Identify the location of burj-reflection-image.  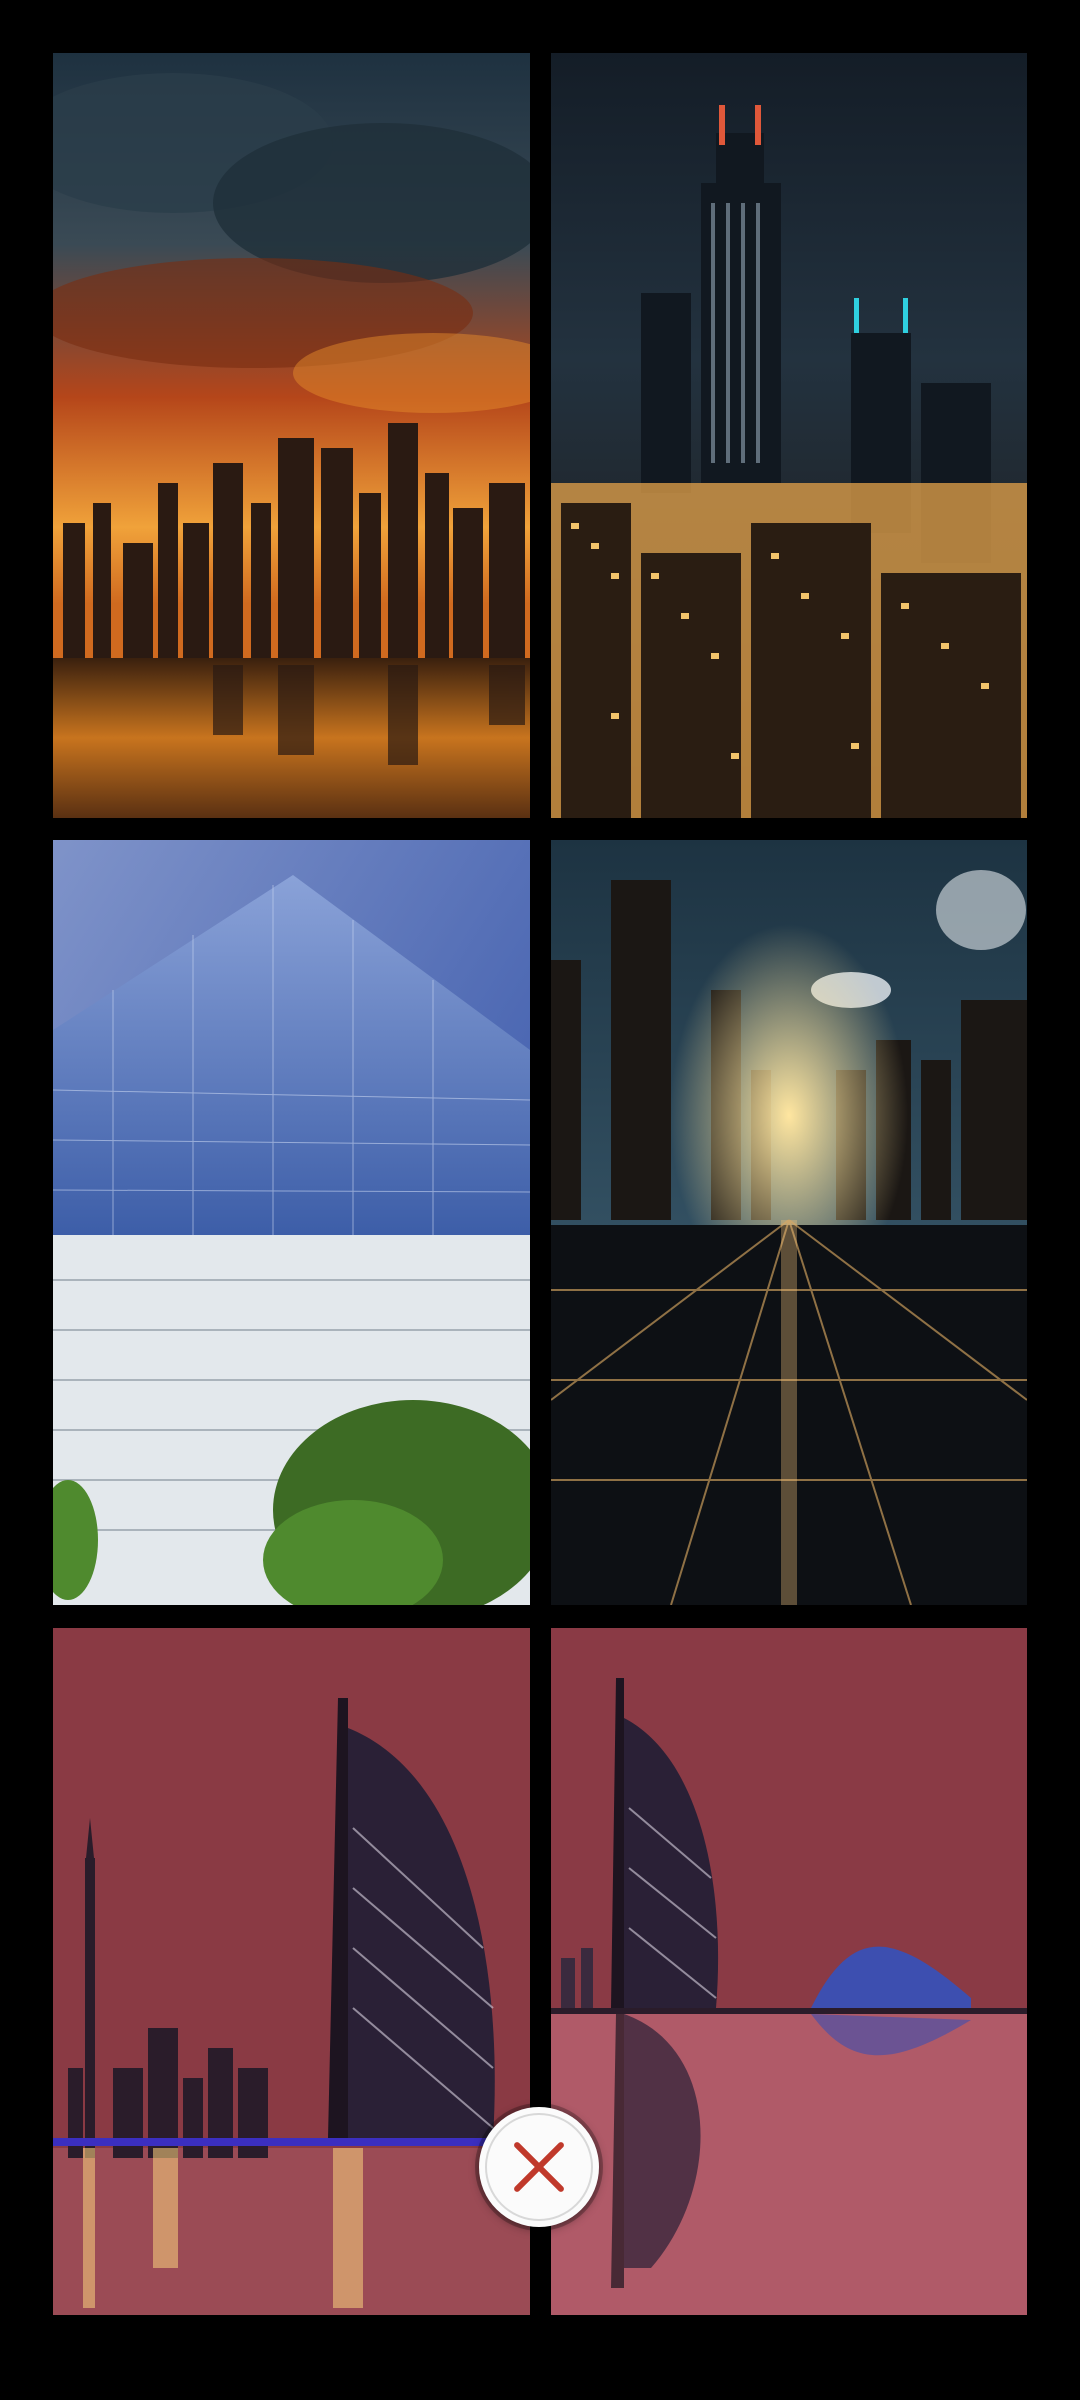
(789, 1971).